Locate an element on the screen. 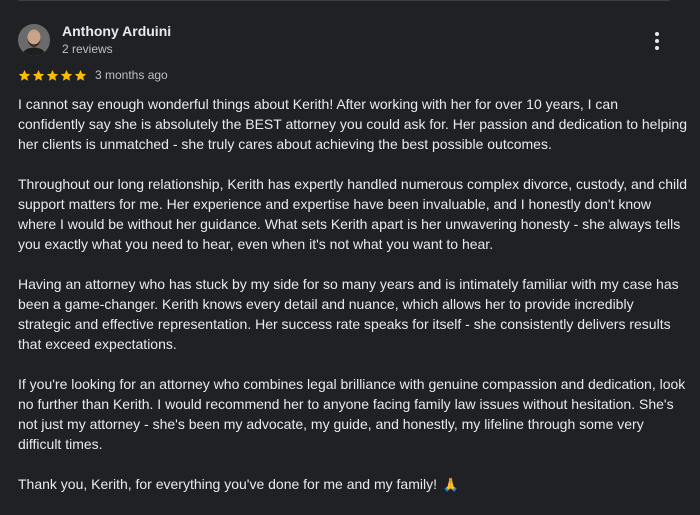 The width and height of the screenshot is (700, 515). review-date: 3 months ago is located at coordinates (131, 75).